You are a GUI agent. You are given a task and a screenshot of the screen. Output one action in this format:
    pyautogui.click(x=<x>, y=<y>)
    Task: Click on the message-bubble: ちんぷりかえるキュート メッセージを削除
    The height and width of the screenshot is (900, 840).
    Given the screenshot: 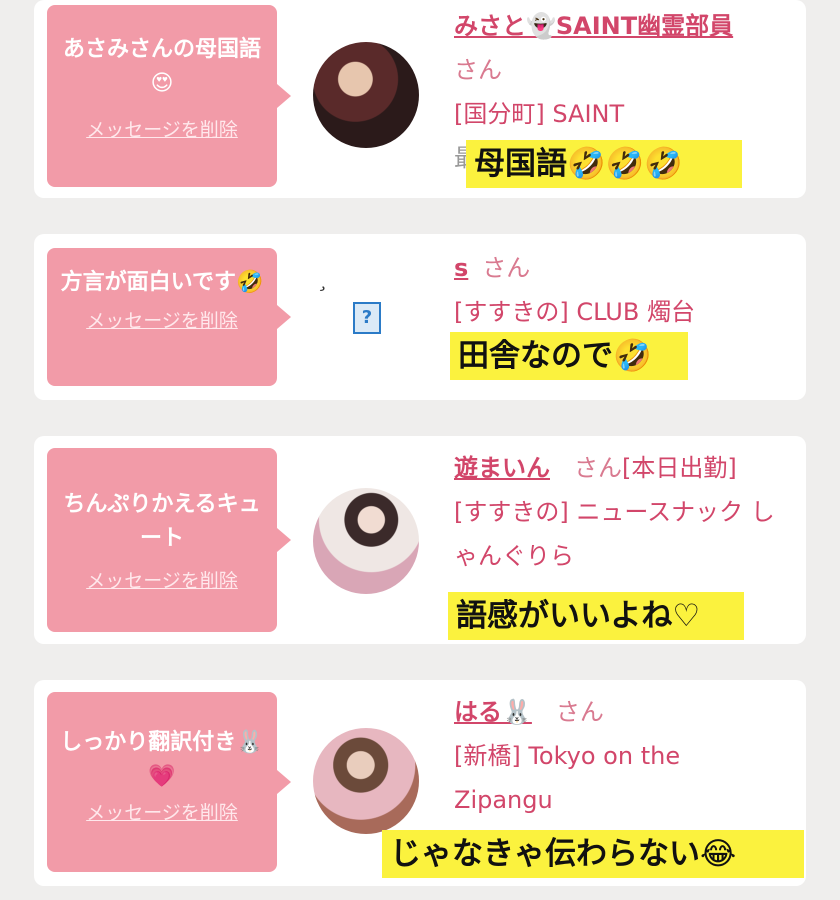 What is the action you would take?
    pyautogui.click(x=169, y=540)
    